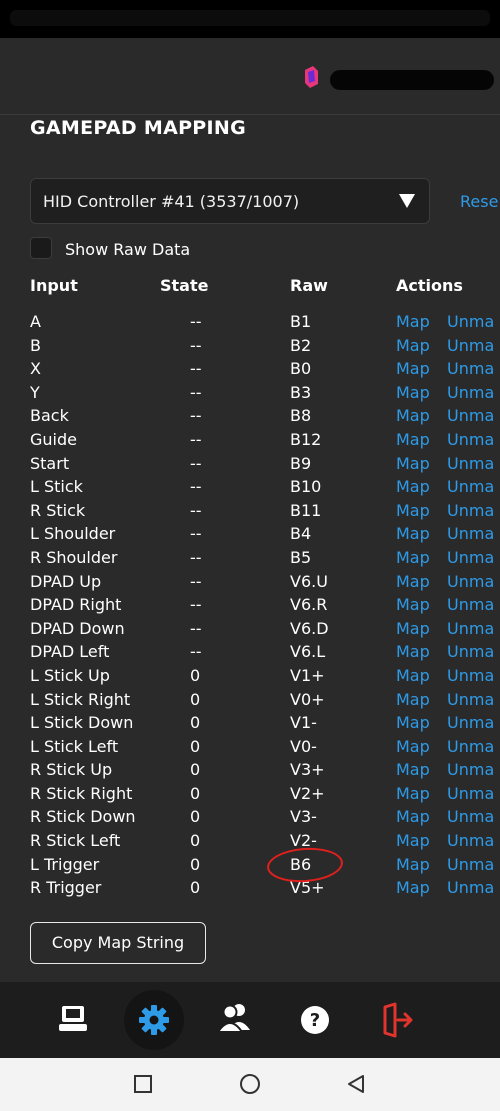 This screenshot has width=500, height=1111. I want to click on raw-cell: B11, so click(306, 510).